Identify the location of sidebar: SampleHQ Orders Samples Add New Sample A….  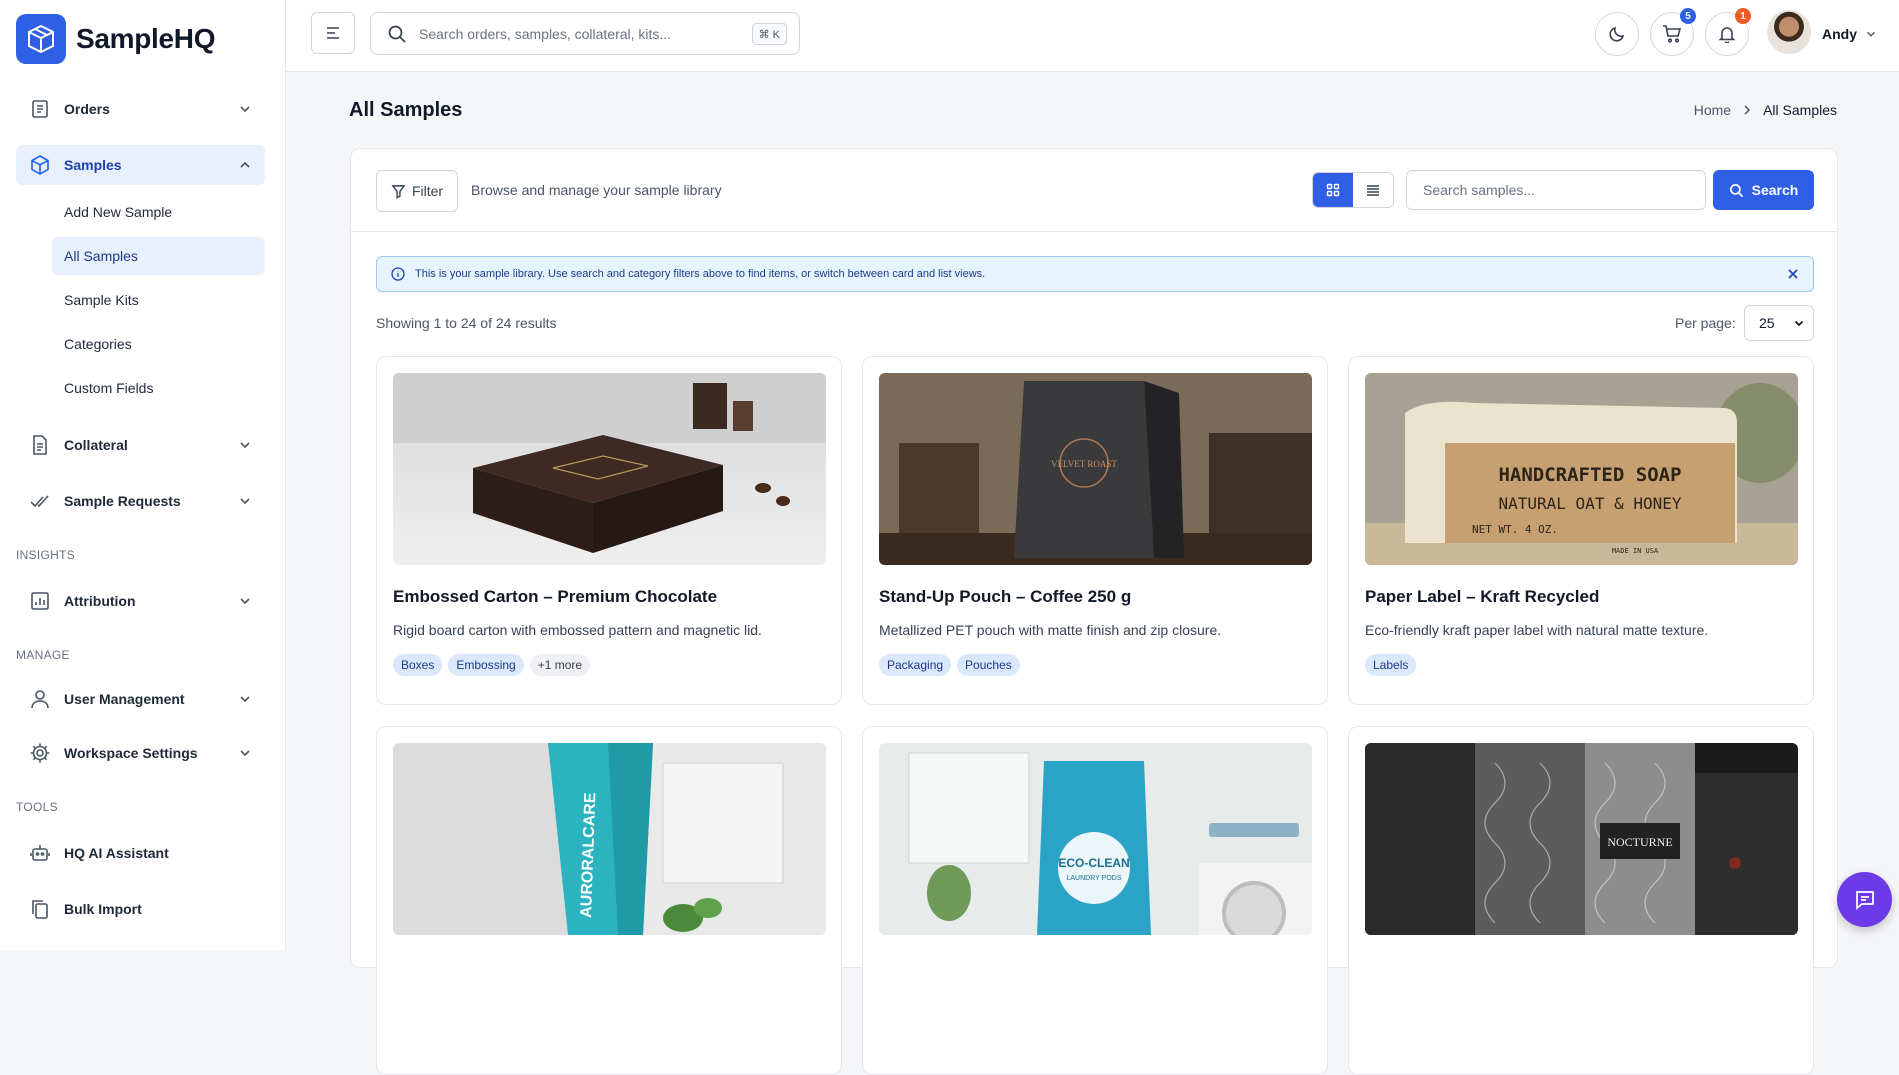
(143, 475).